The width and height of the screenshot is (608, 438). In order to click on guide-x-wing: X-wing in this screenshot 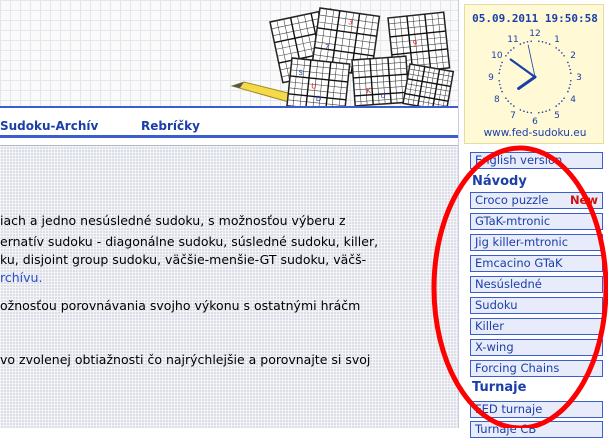, I will do `click(536, 347)`.